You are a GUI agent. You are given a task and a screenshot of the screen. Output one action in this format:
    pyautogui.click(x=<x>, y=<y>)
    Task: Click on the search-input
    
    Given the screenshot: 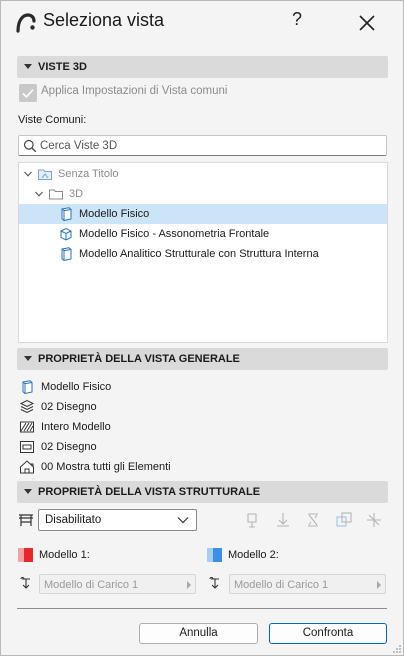 What is the action you would take?
    pyautogui.click(x=210, y=145)
    